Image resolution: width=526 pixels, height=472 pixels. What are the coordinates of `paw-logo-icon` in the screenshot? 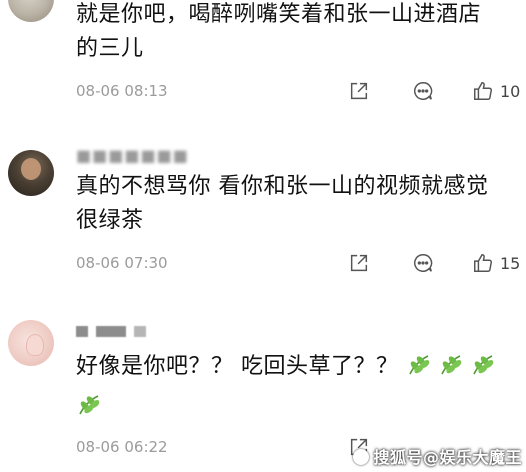 It's located at (361, 457).